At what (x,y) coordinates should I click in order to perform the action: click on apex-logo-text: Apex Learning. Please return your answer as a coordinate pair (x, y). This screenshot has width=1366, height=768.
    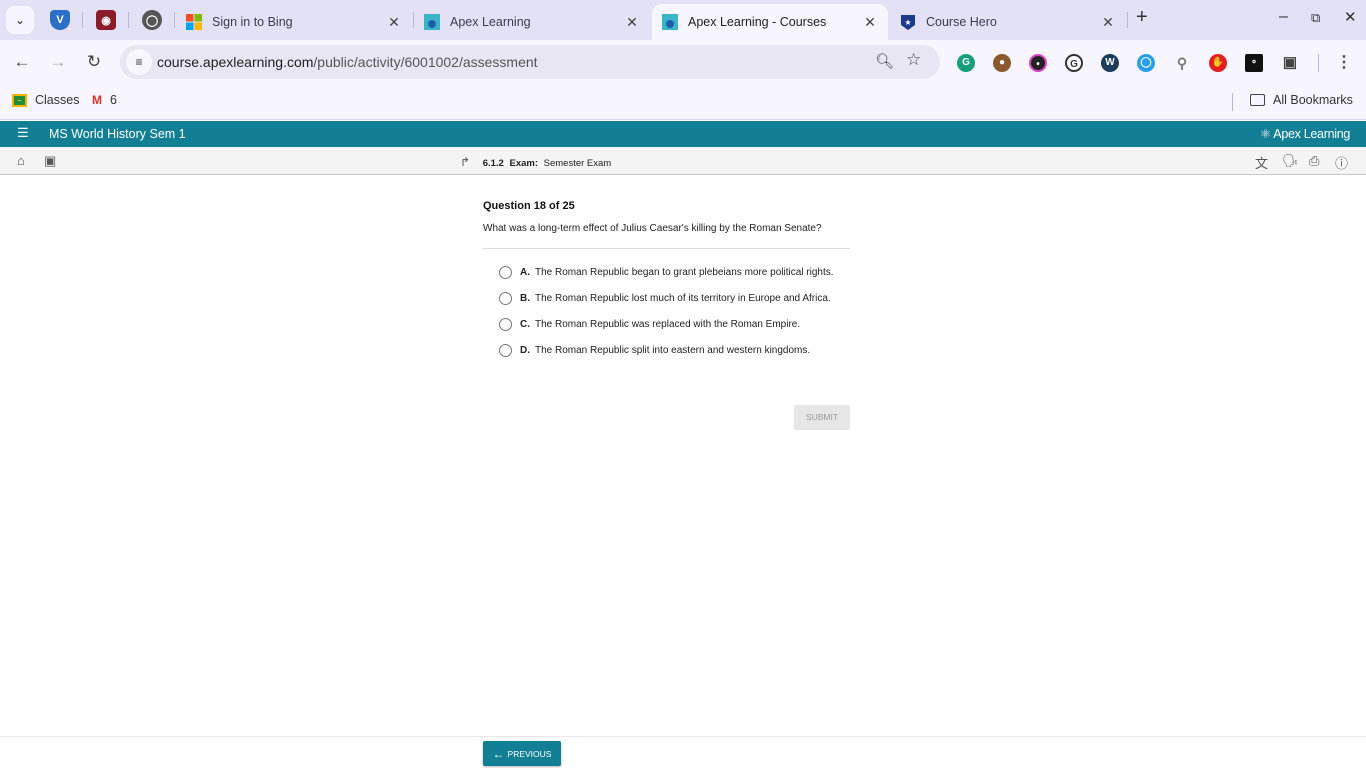
    Looking at the image, I should click on (1311, 134).